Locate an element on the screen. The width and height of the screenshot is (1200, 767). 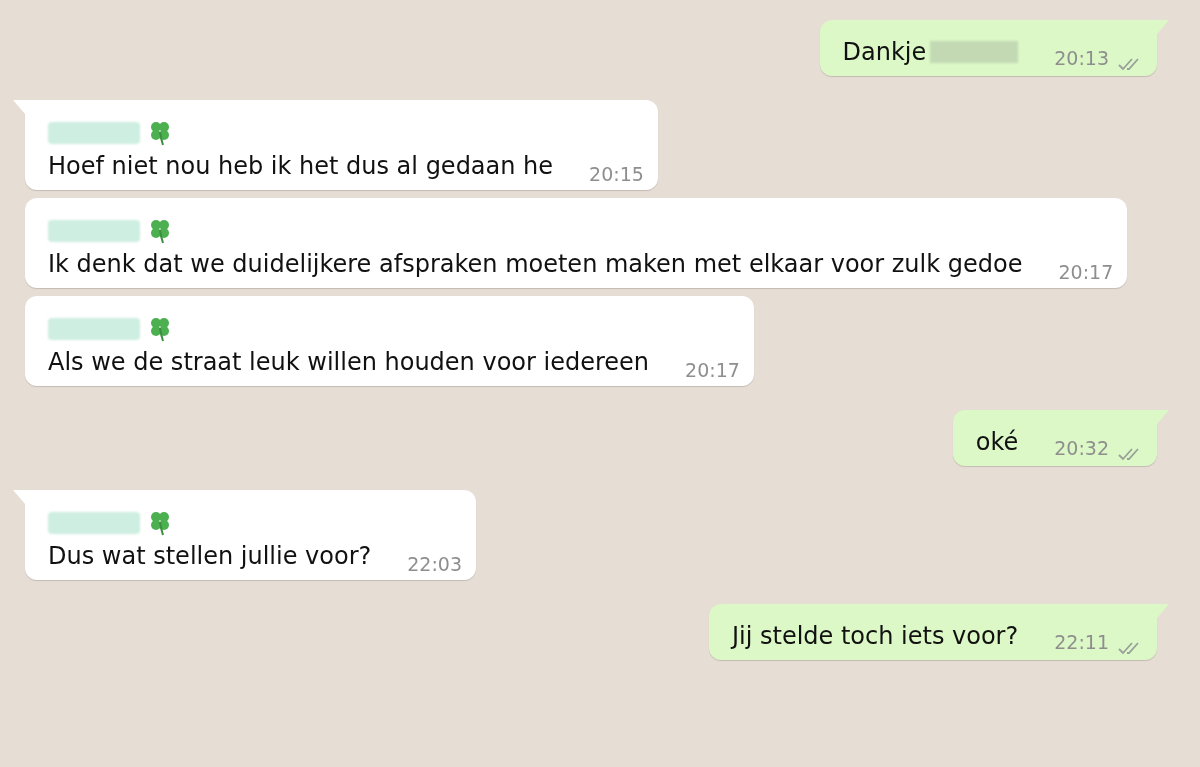
message-text: Jij stelde toch iets voor? is located at coordinates (875, 636).